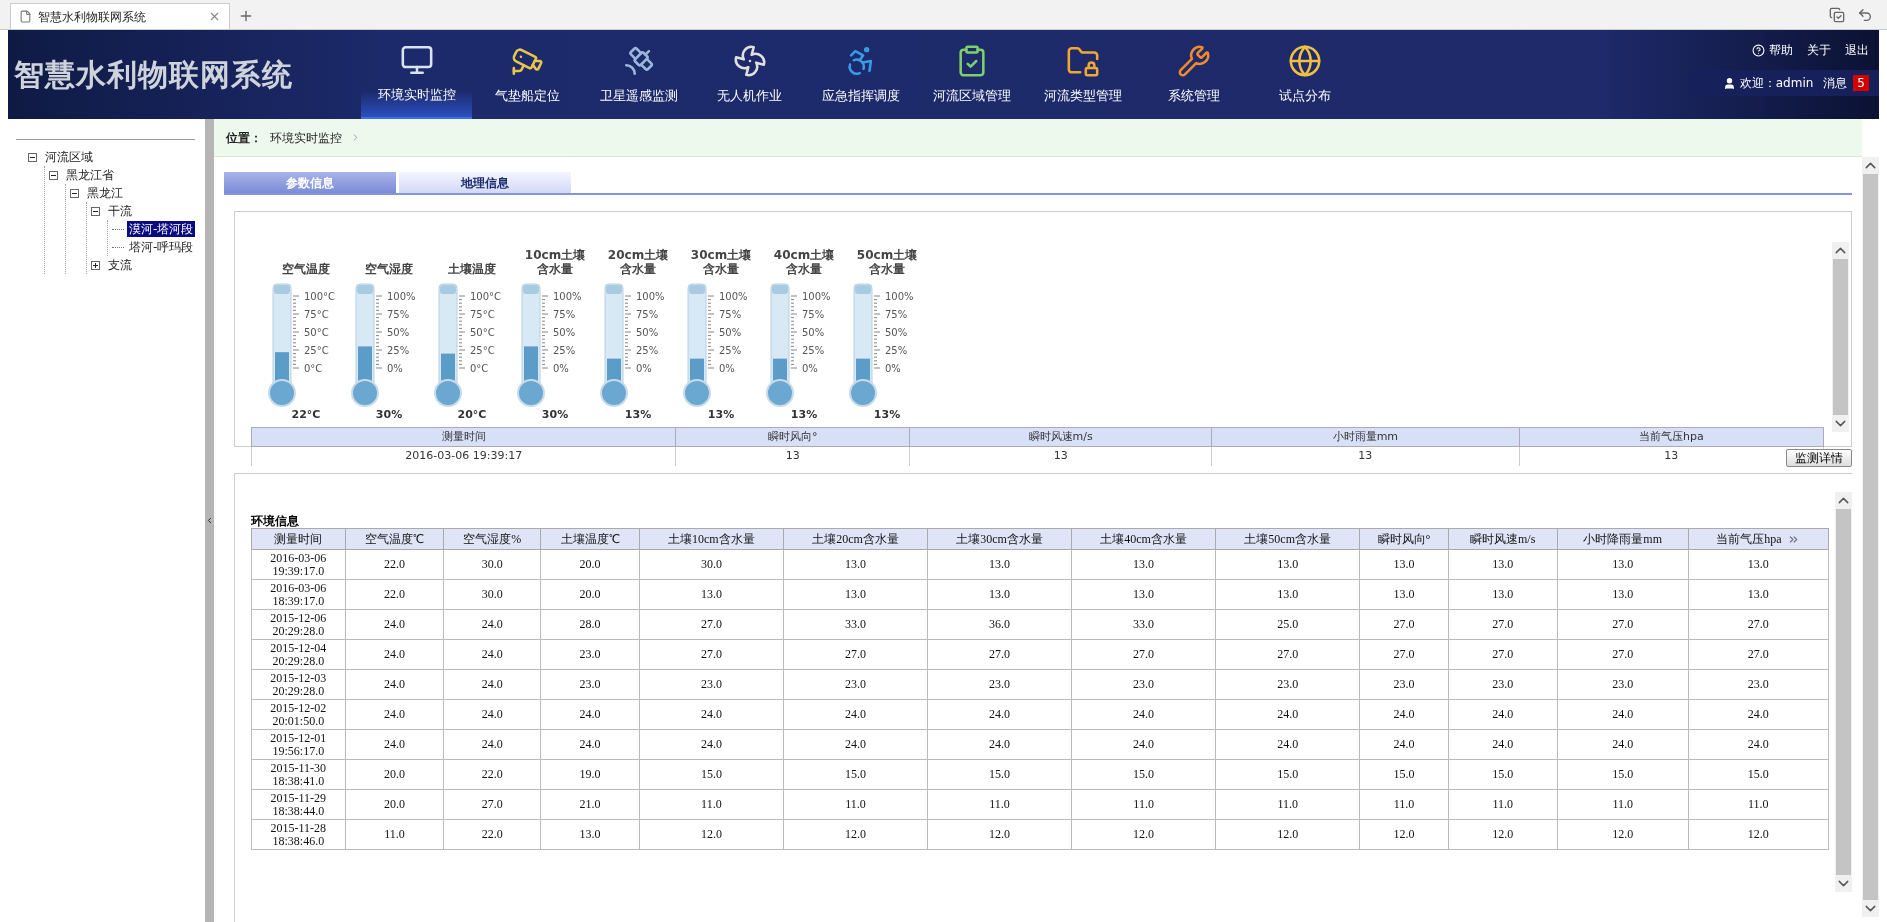 The height and width of the screenshot is (922, 1887). What do you see at coordinates (492, 564) in the screenshot?
I see `table-cell: 30.0` at bounding box center [492, 564].